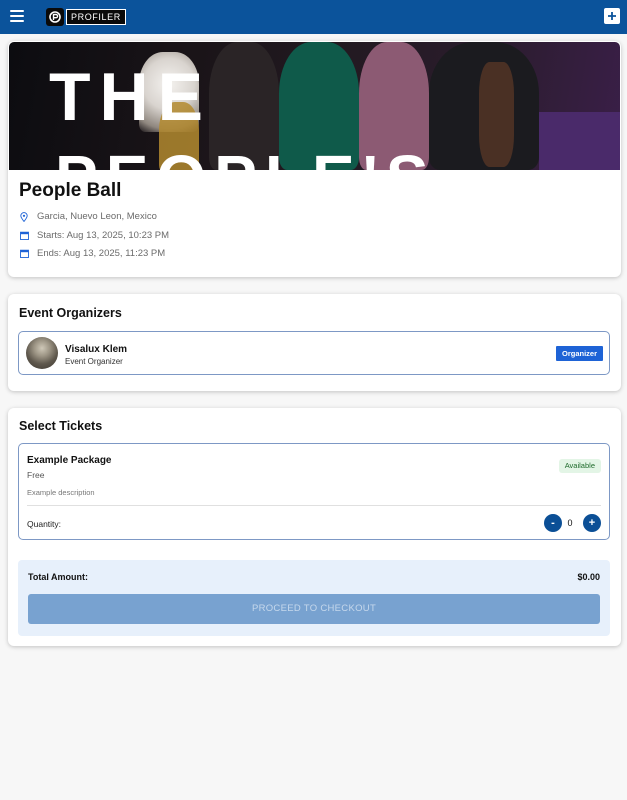  Describe the element at coordinates (24, 216) in the screenshot. I see `location-pin-icon` at that location.